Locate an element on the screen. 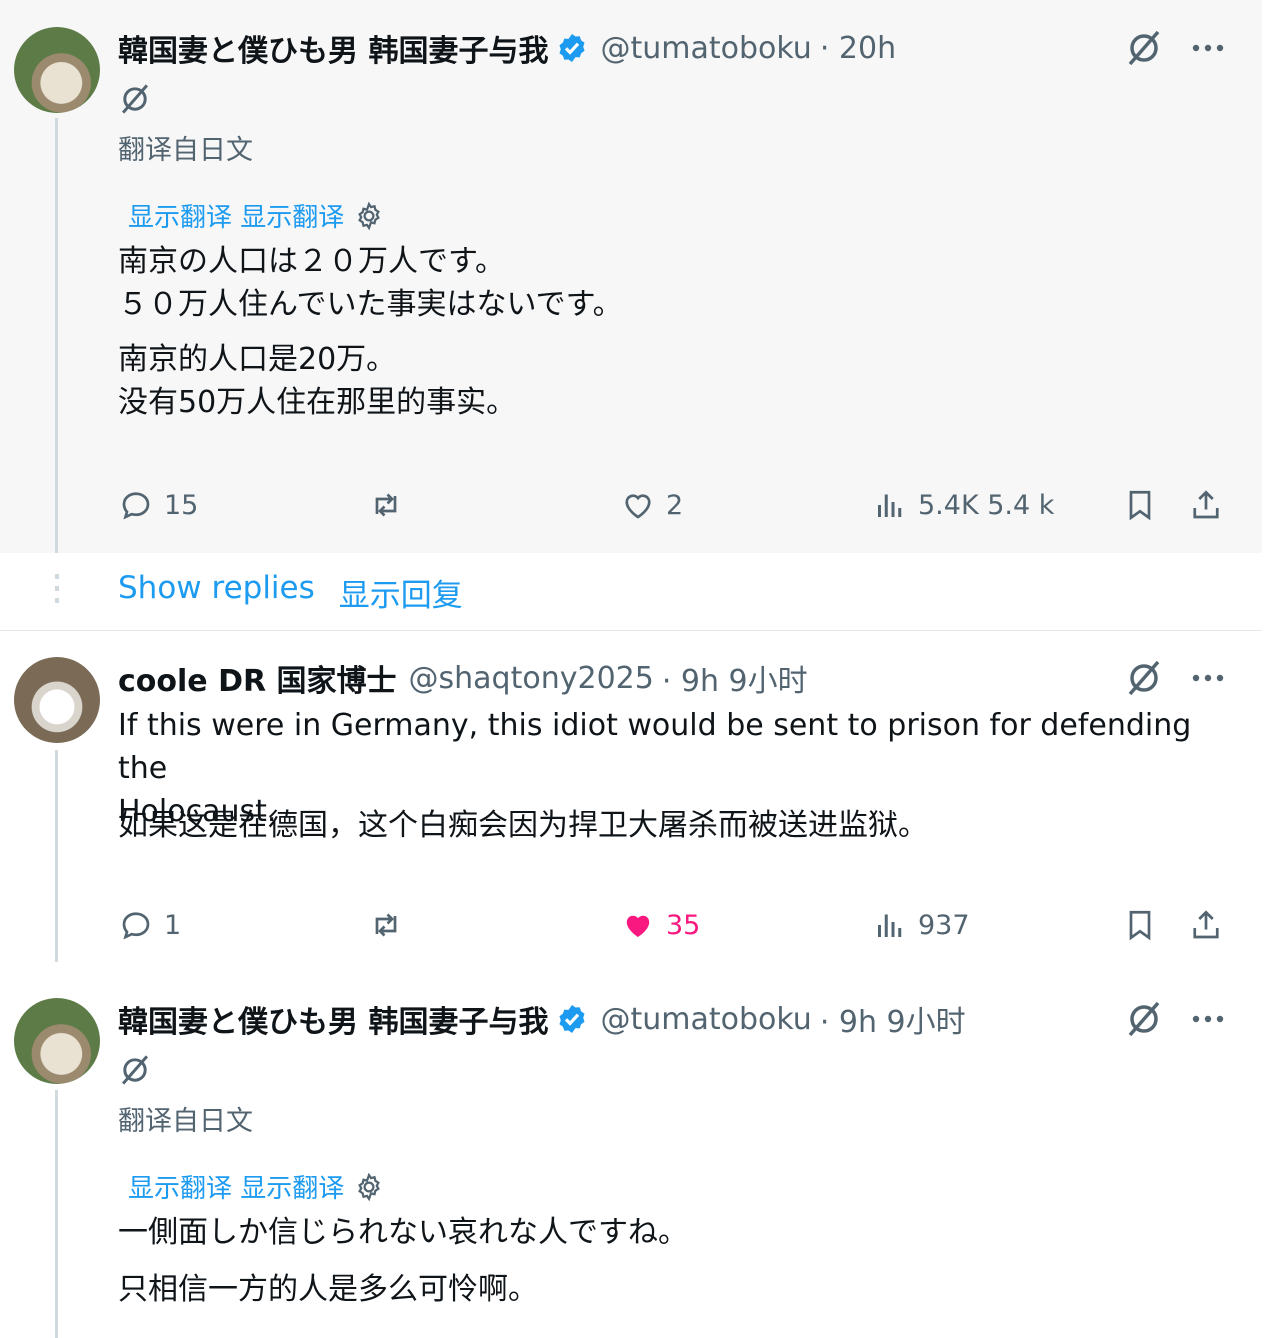  view-count: 5.4K 5.4 k is located at coordinates (986, 505).